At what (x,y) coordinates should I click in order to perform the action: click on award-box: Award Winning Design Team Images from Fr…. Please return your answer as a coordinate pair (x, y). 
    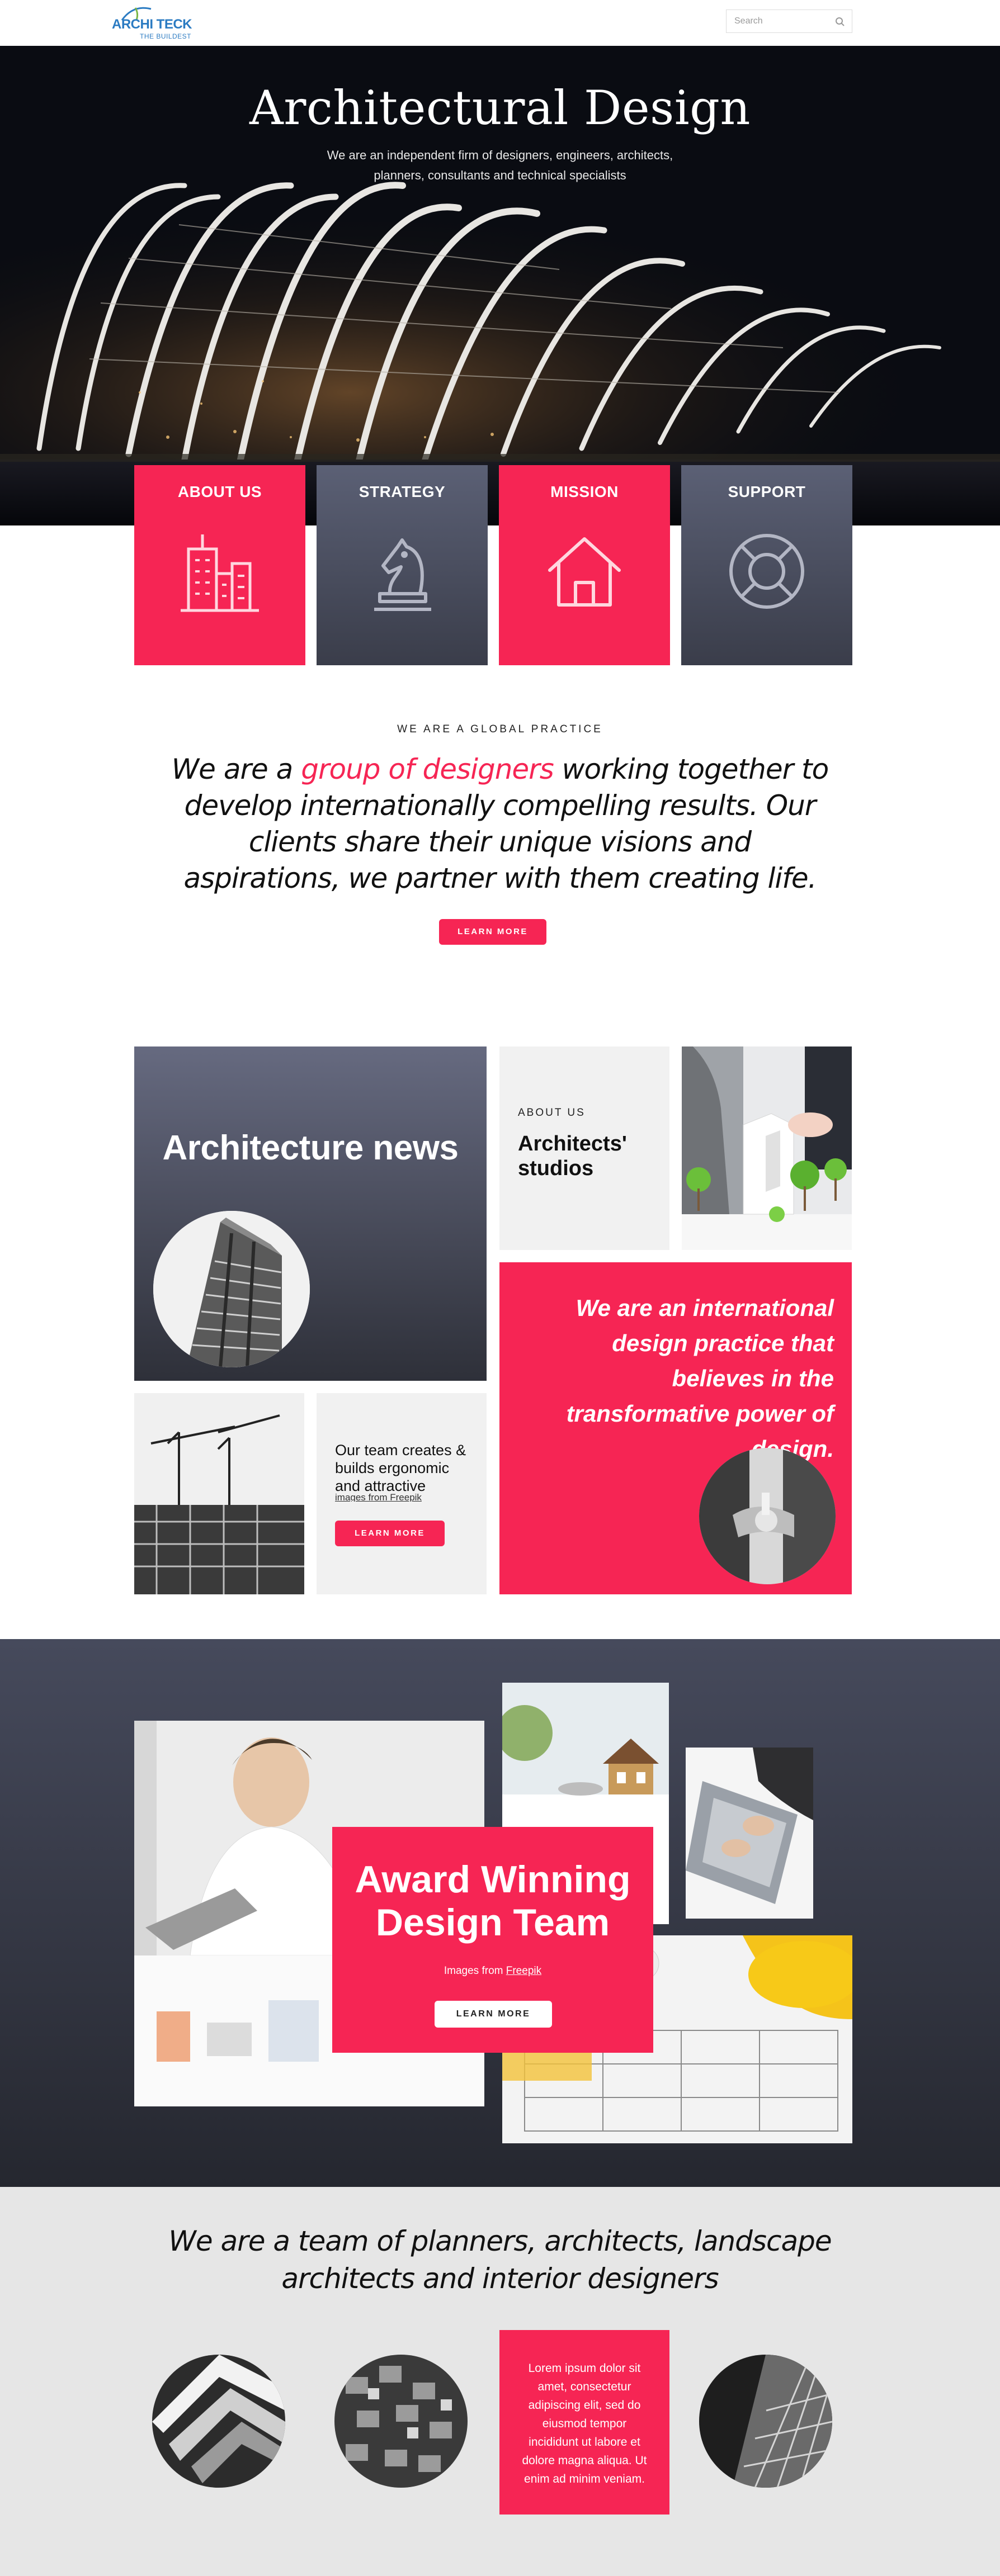
    Looking at the image, I should click on (492, 1940).